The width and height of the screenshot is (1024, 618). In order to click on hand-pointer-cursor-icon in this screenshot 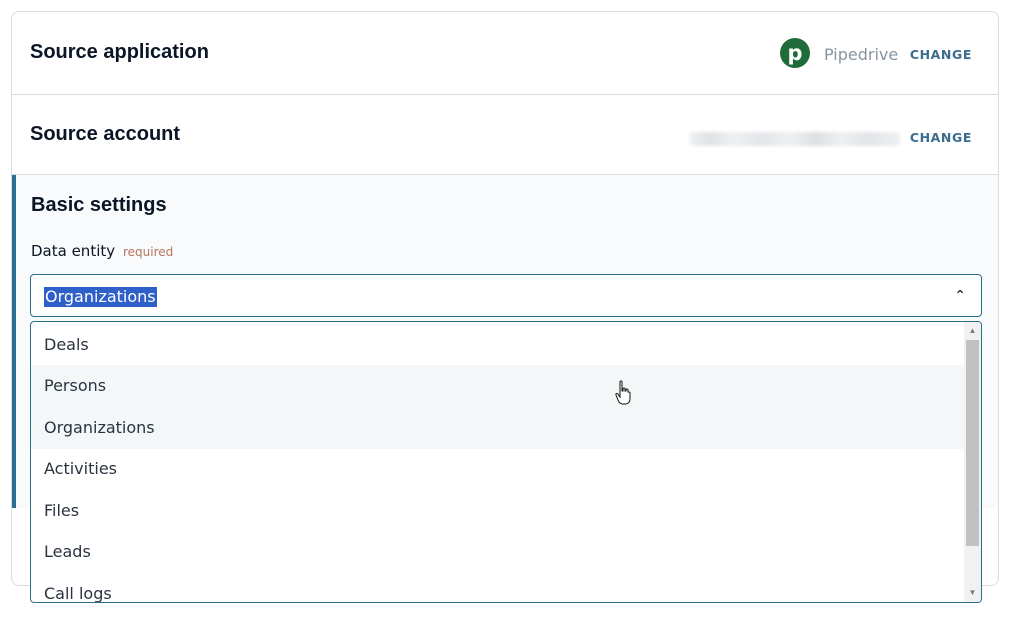, I will do `click(623, 392)`.